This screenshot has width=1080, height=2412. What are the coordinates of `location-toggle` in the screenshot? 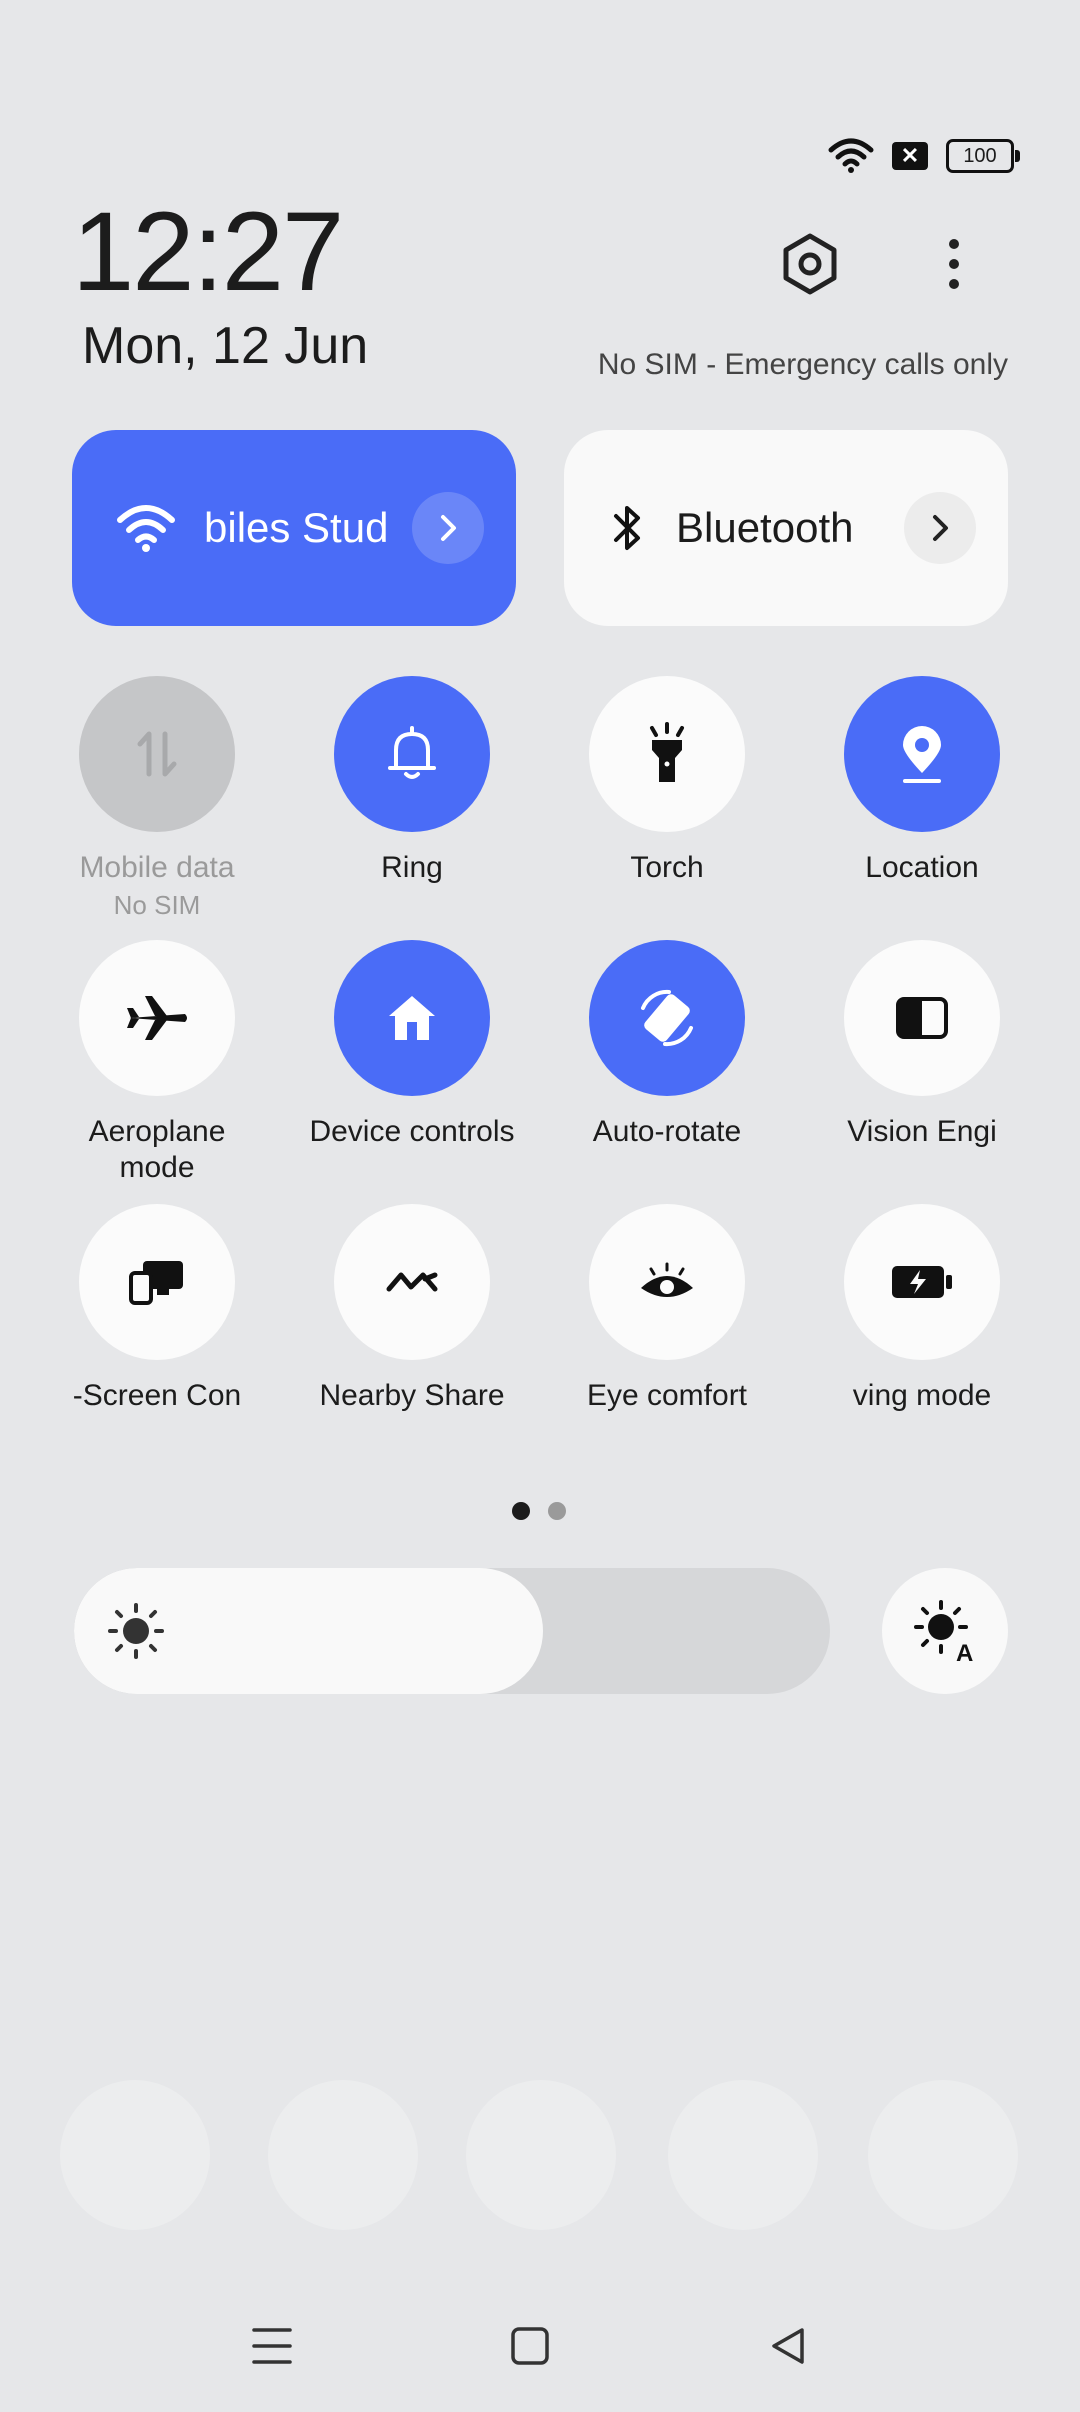 It's located at (922, 754).